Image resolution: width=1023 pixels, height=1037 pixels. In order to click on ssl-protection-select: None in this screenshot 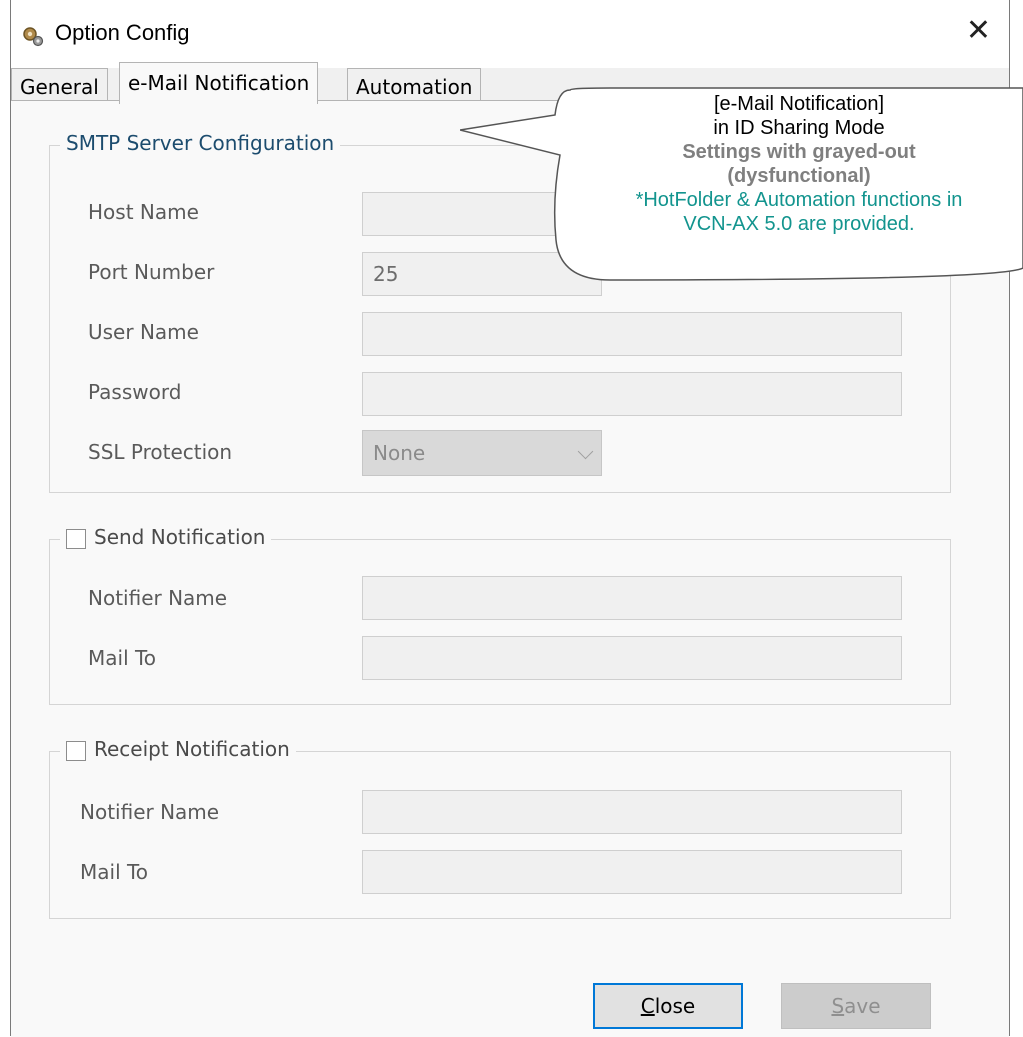, I will do `click(482, 453)`.